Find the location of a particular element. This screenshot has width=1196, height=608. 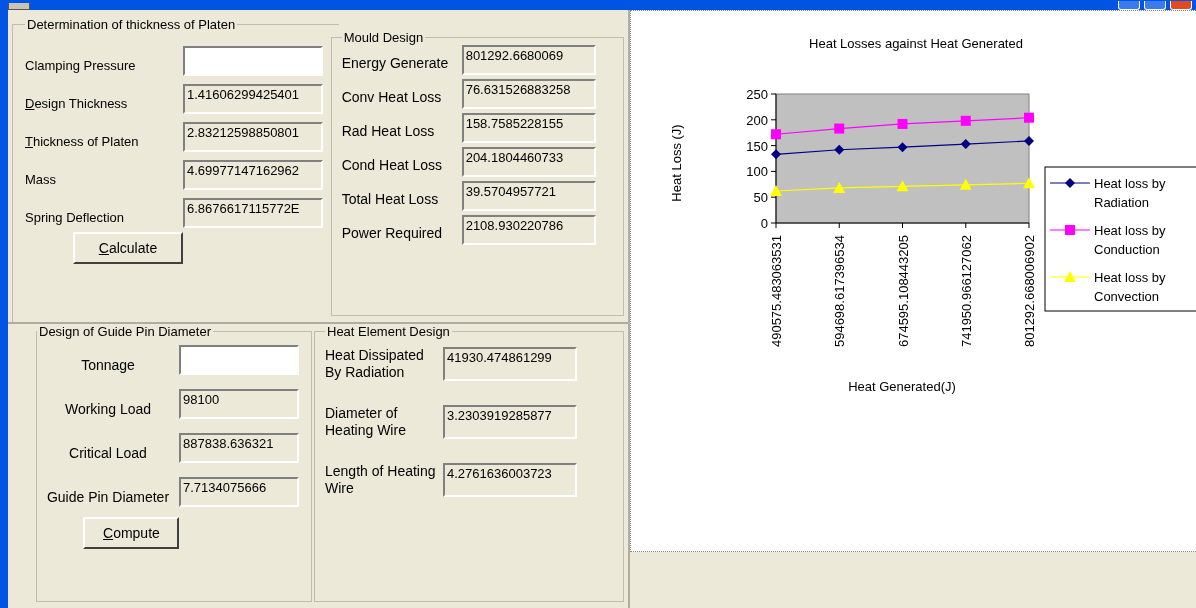

field-label: Spring Deflection is located at coordinates (75, 217).